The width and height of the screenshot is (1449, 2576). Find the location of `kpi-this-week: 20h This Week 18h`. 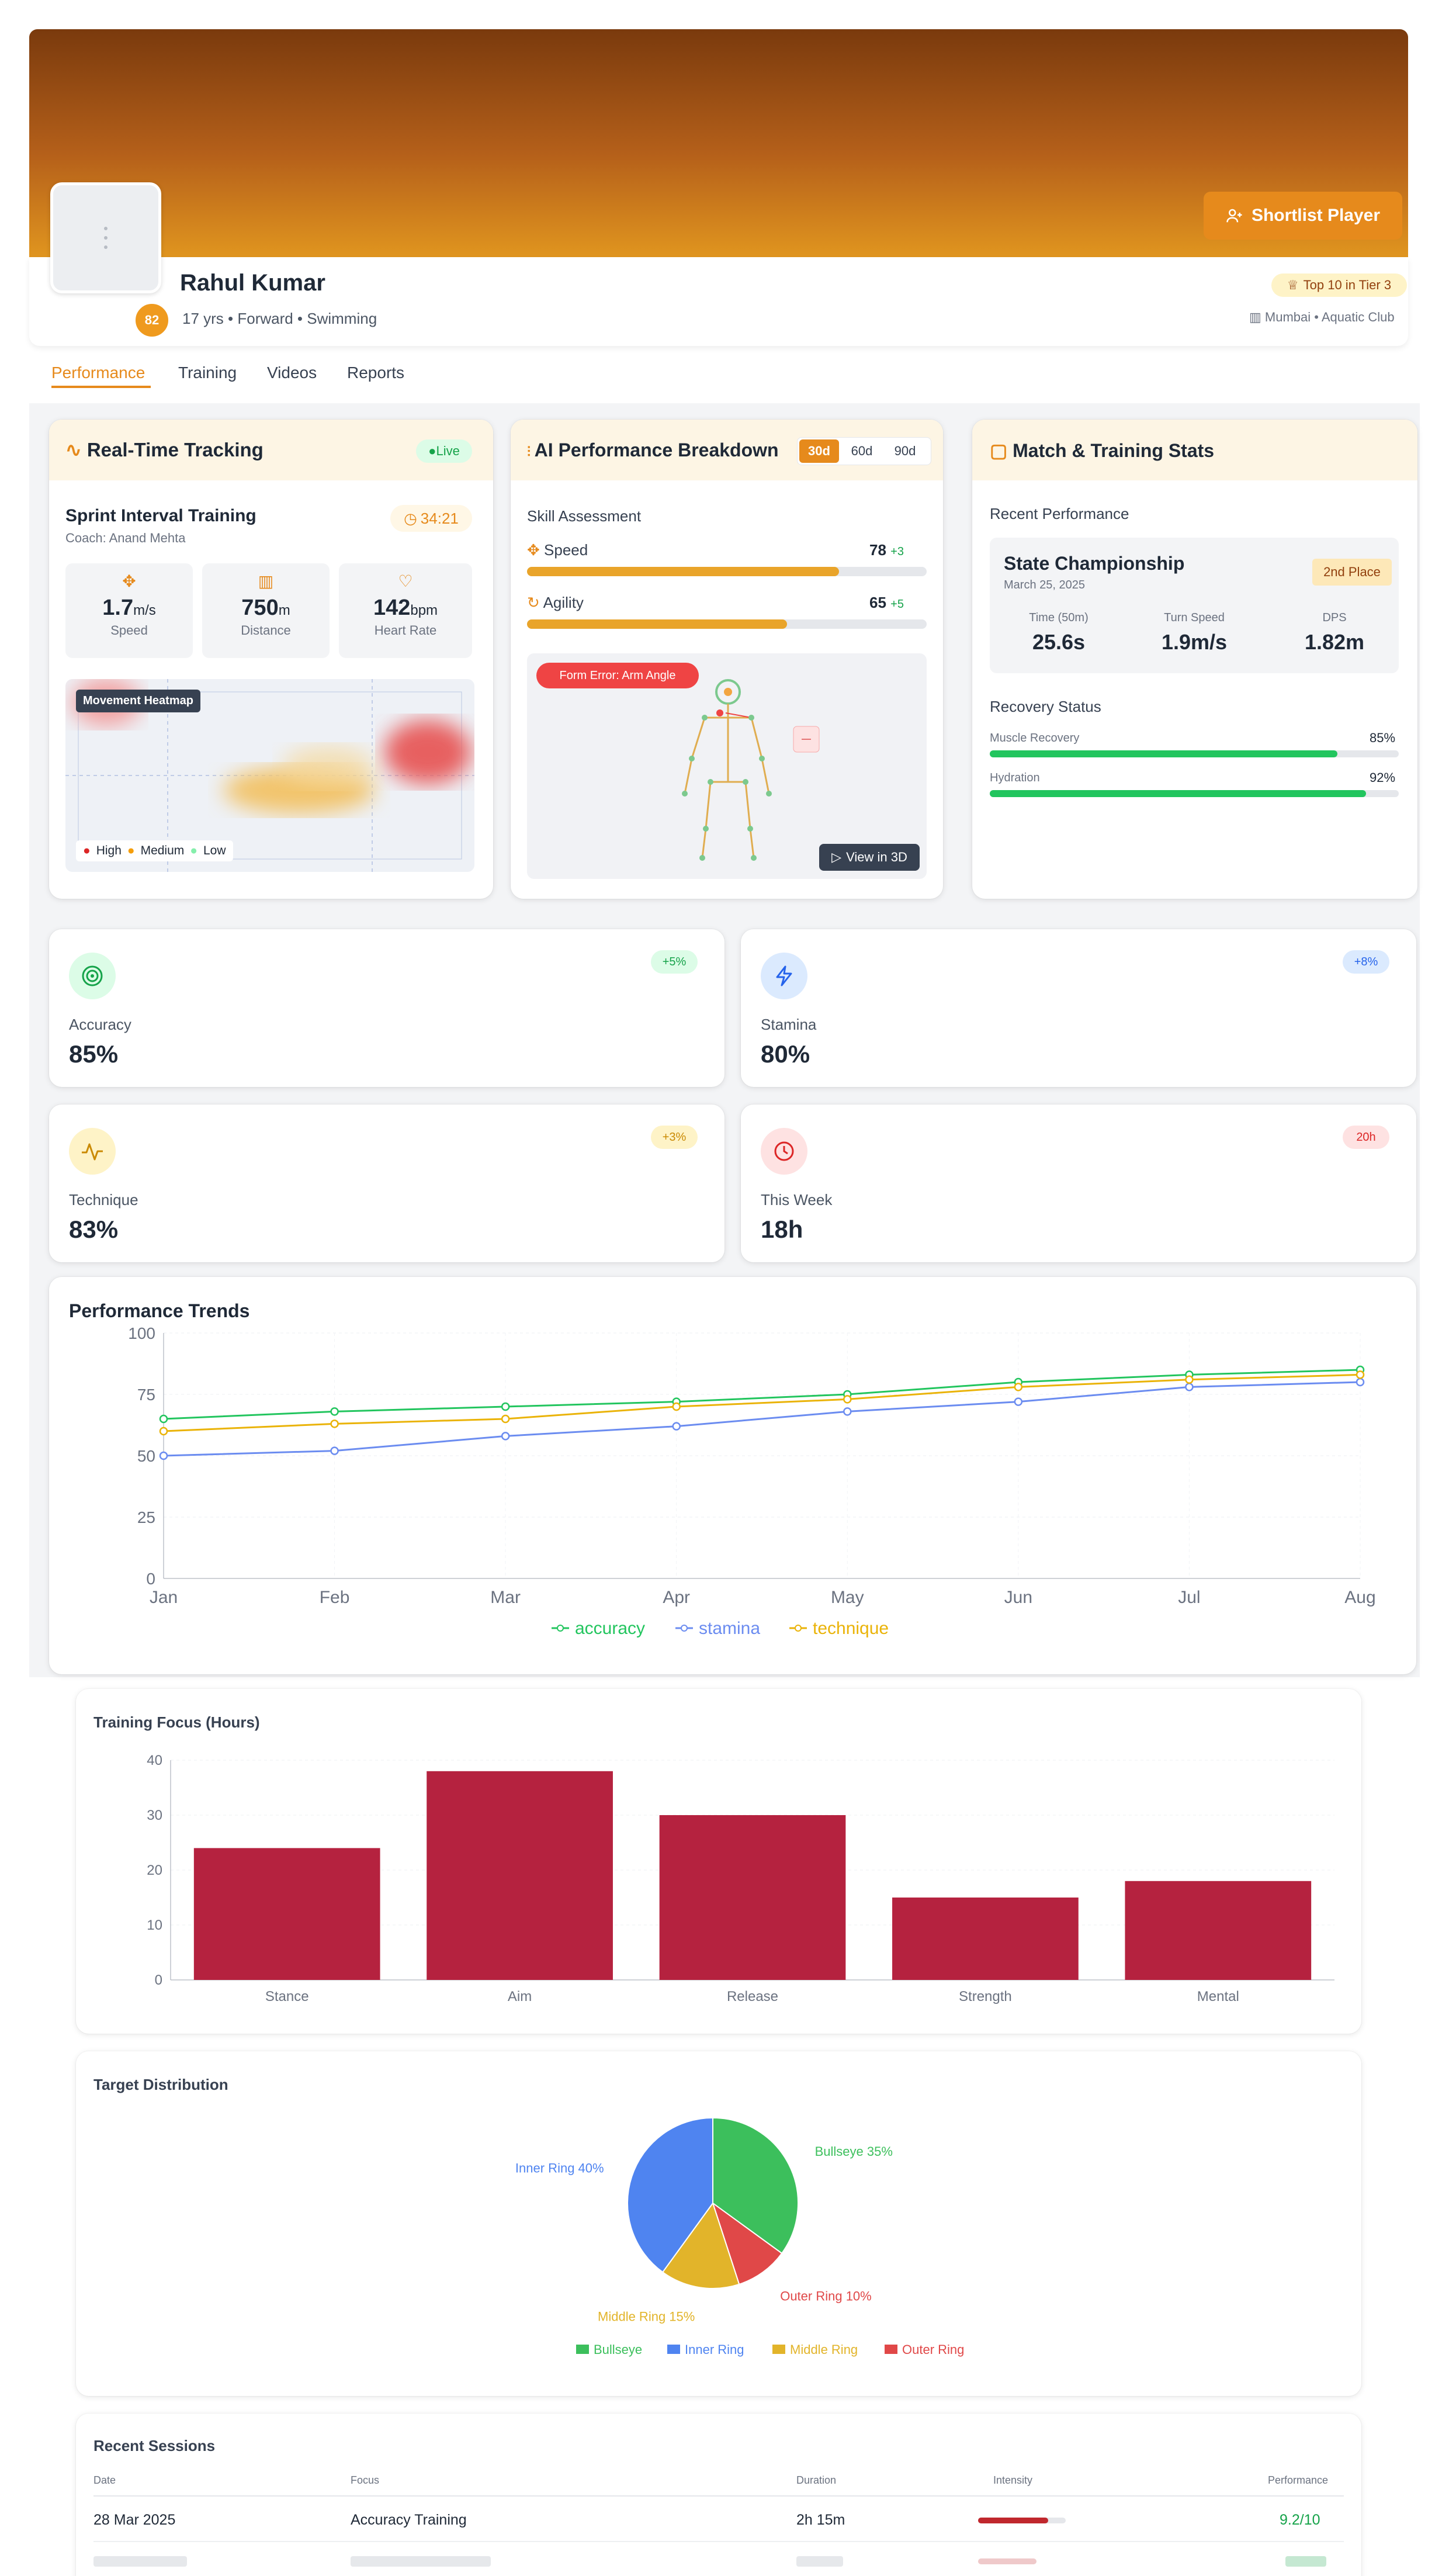

kpi-this-week: 20h This Week 18h is located at coordinates (1078, 1183).